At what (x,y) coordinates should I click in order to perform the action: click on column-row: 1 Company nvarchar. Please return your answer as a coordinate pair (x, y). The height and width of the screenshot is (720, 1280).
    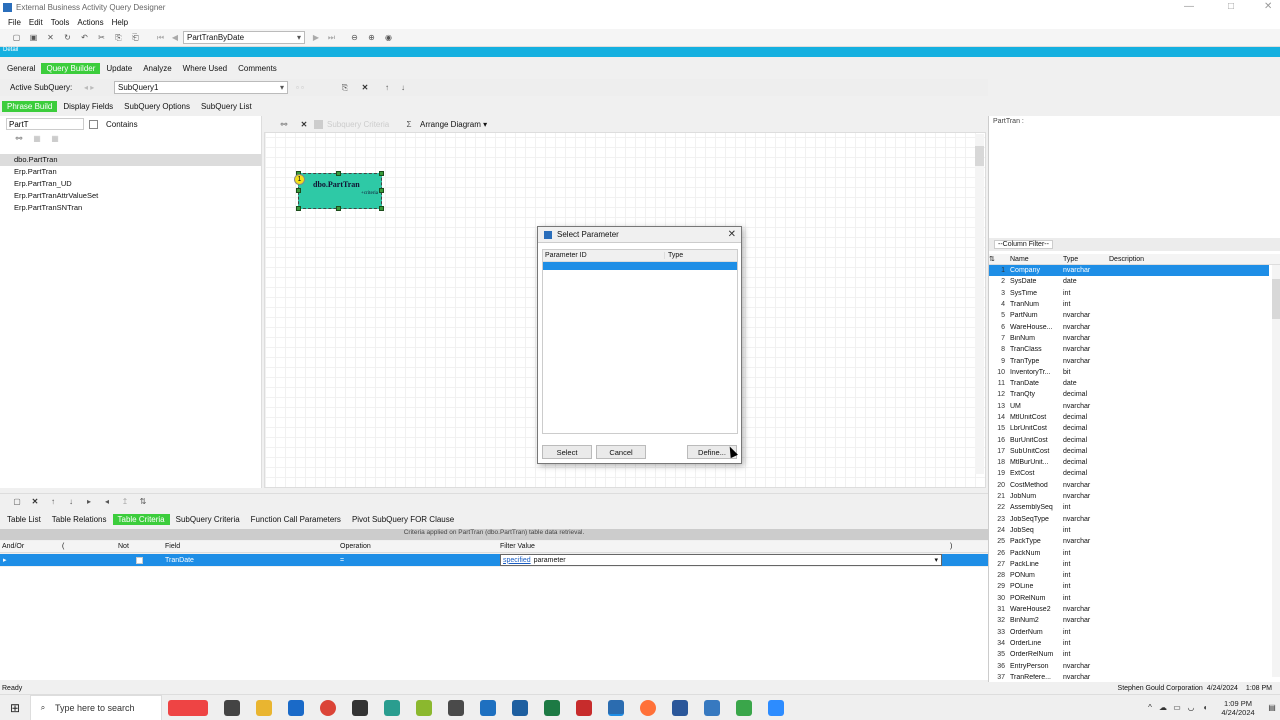
    Looking at the image, I should click on (1129, 271).